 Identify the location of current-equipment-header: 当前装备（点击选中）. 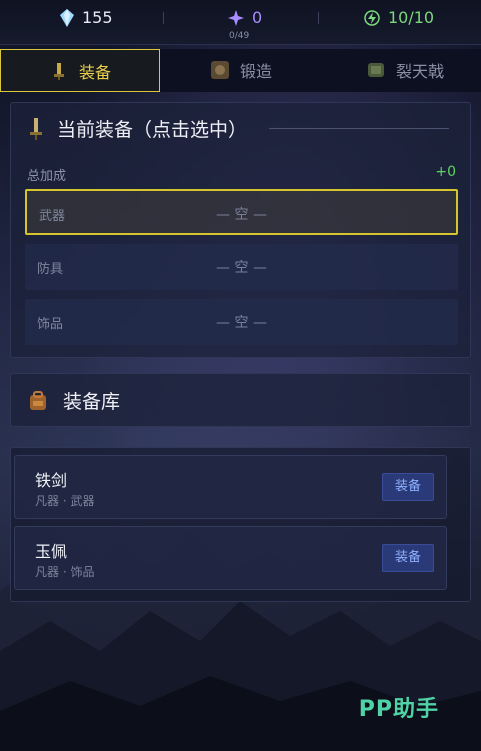
(238, 128).